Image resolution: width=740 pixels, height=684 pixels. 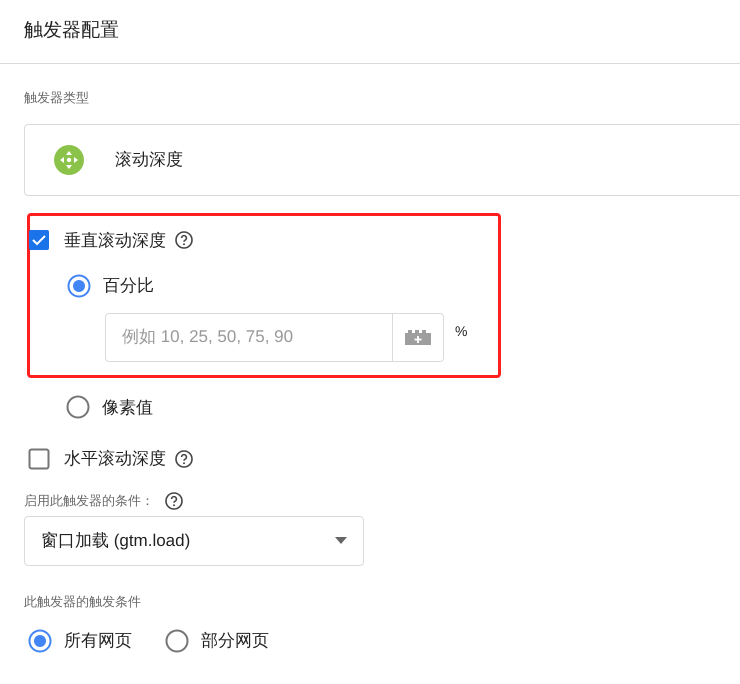 I want to click on page-title: 触发器配置, so click(x=71, y=31).